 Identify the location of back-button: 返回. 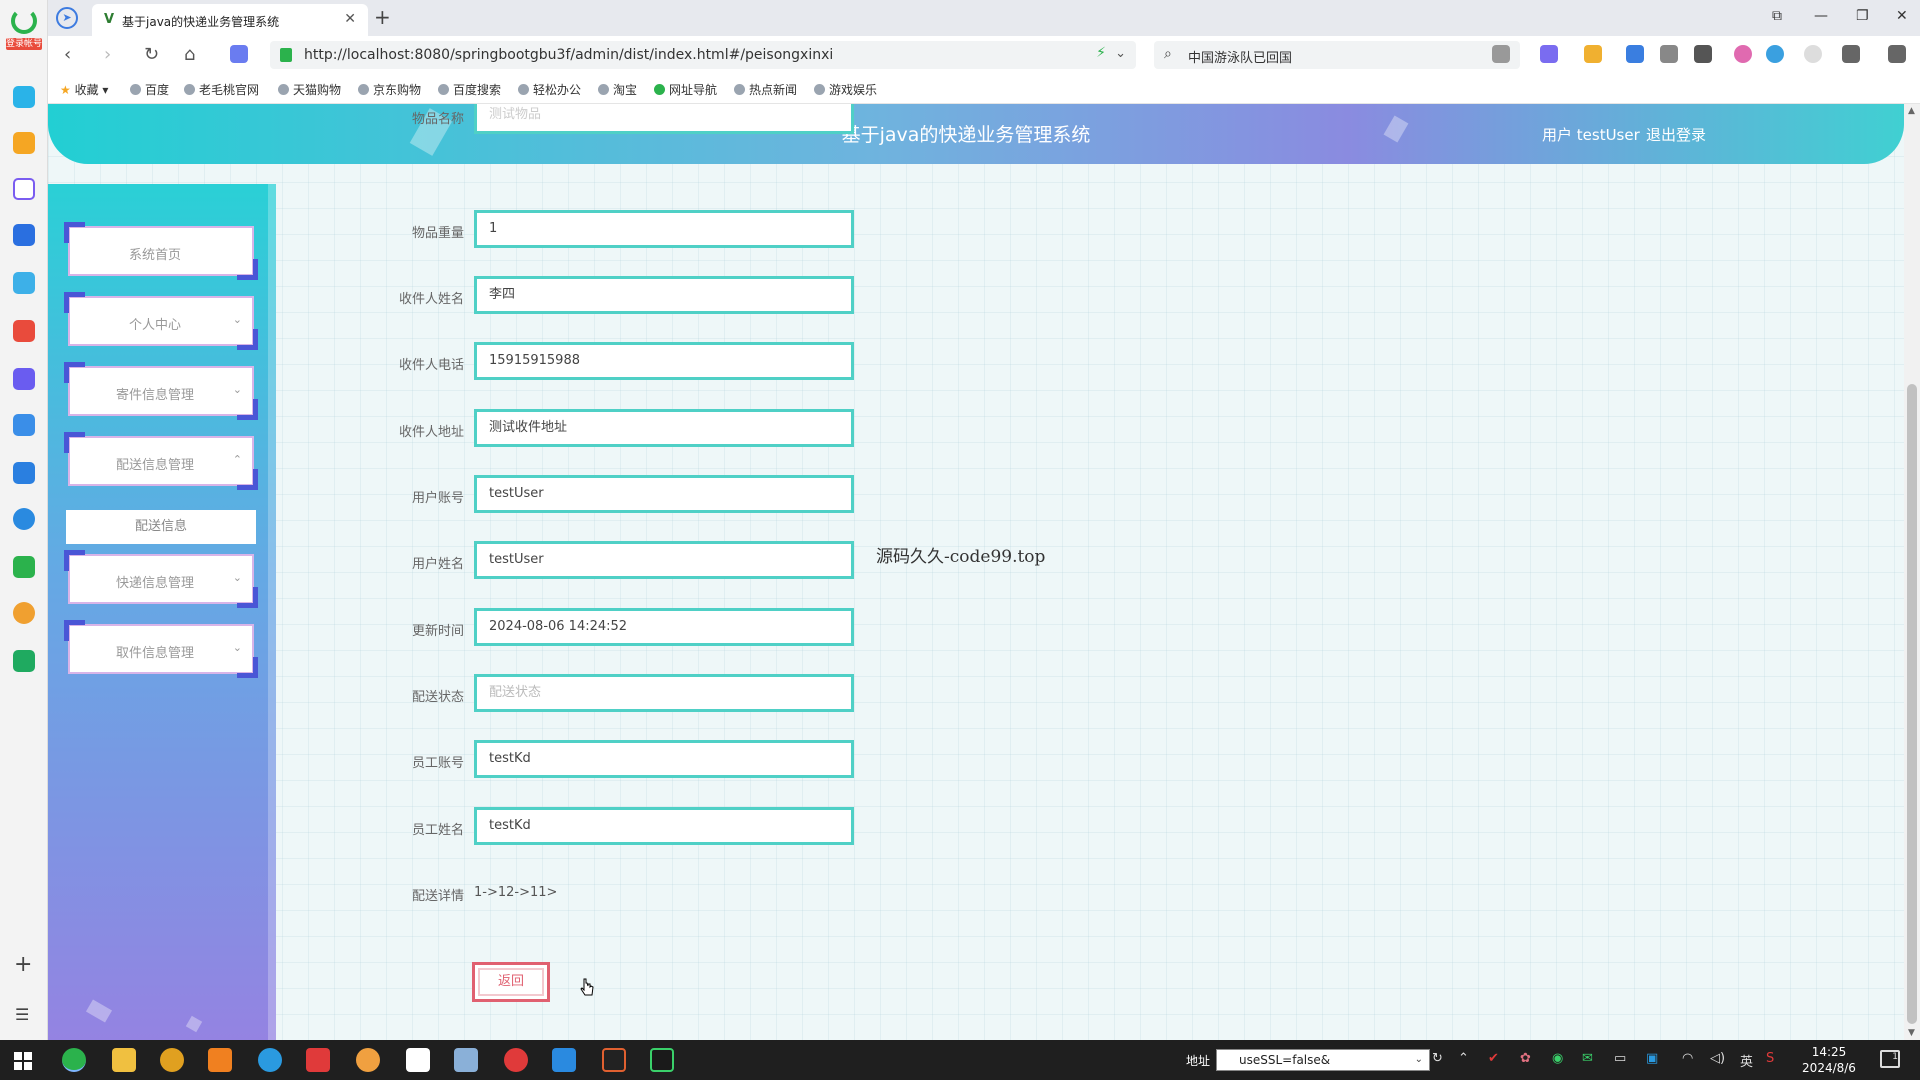
(511, 982).